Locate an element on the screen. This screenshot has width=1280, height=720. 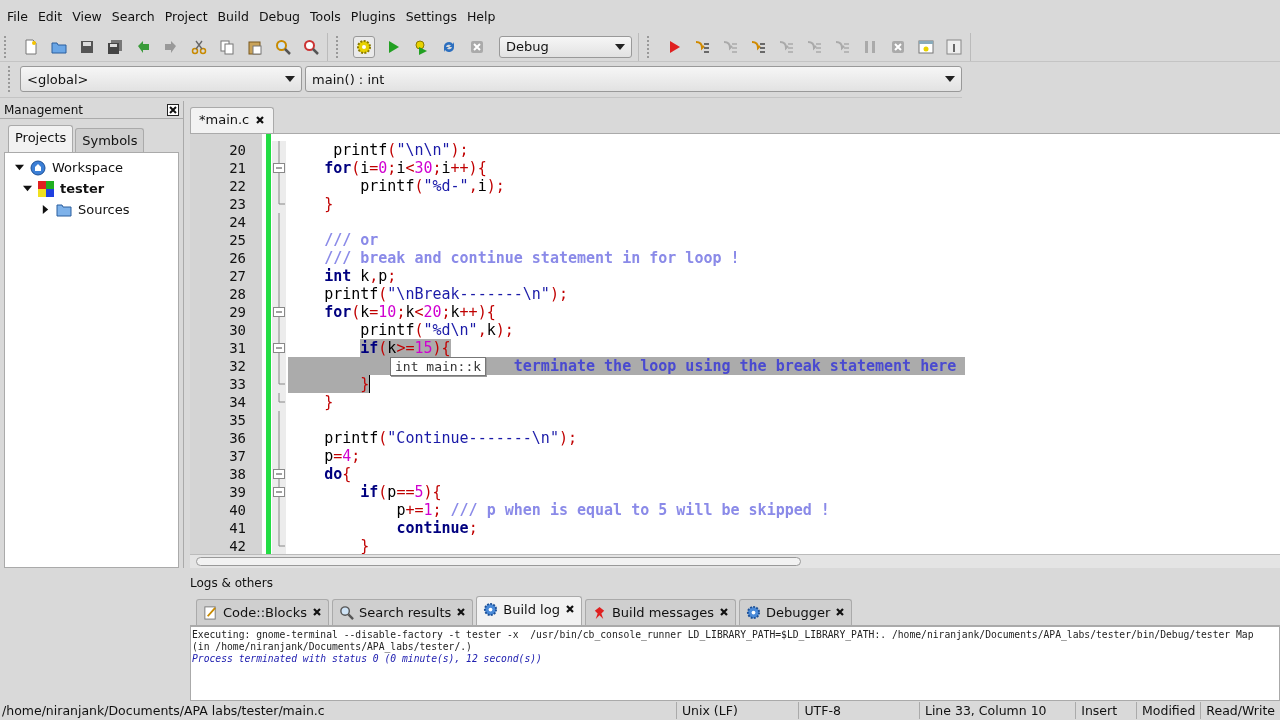
code-line: continue; is located at coordinates (436, 528).